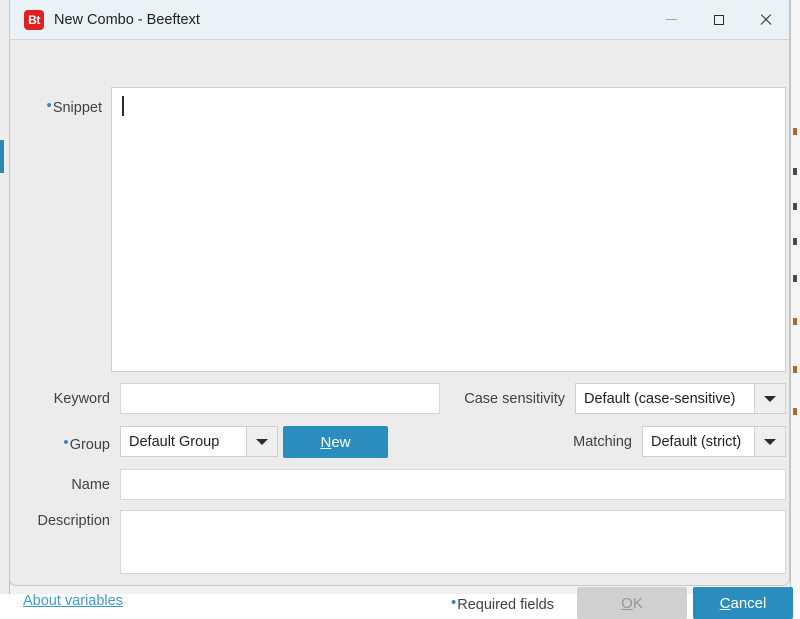  I want to click on close-icon, so click(765, 19).